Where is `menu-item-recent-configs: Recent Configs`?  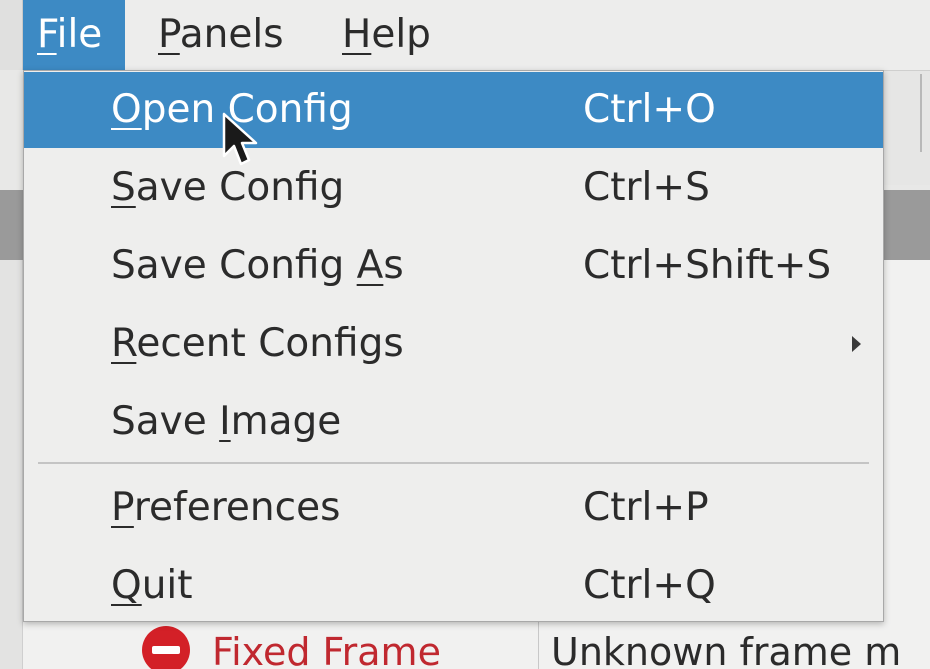 menu-item-recent-configs: Recent Configs is located at coordinates (453, 344).